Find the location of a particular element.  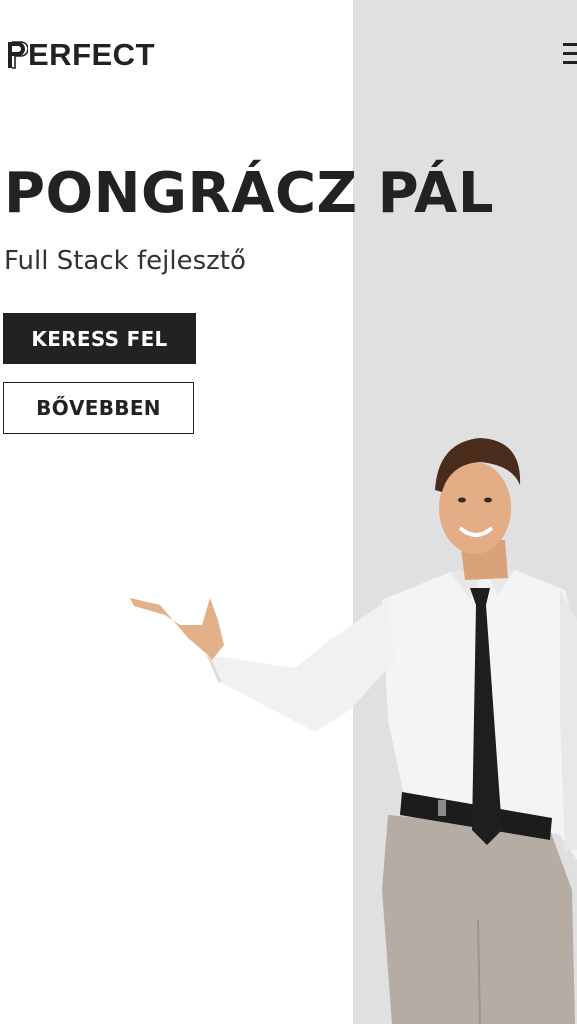

hero-title: PONGRÁCZ PÁL is located at coordinates (249, 193).